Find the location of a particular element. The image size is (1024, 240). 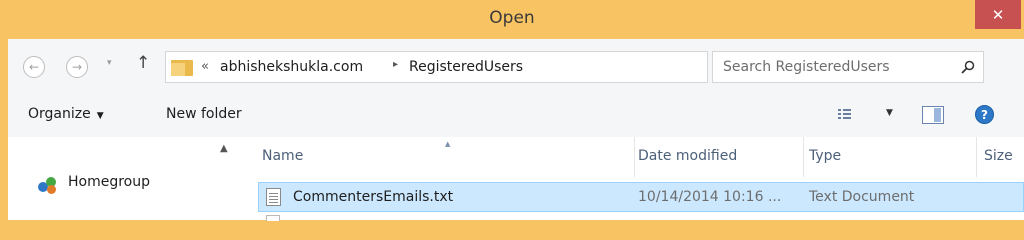

forward-button: → is located at coordinates (77, 67).